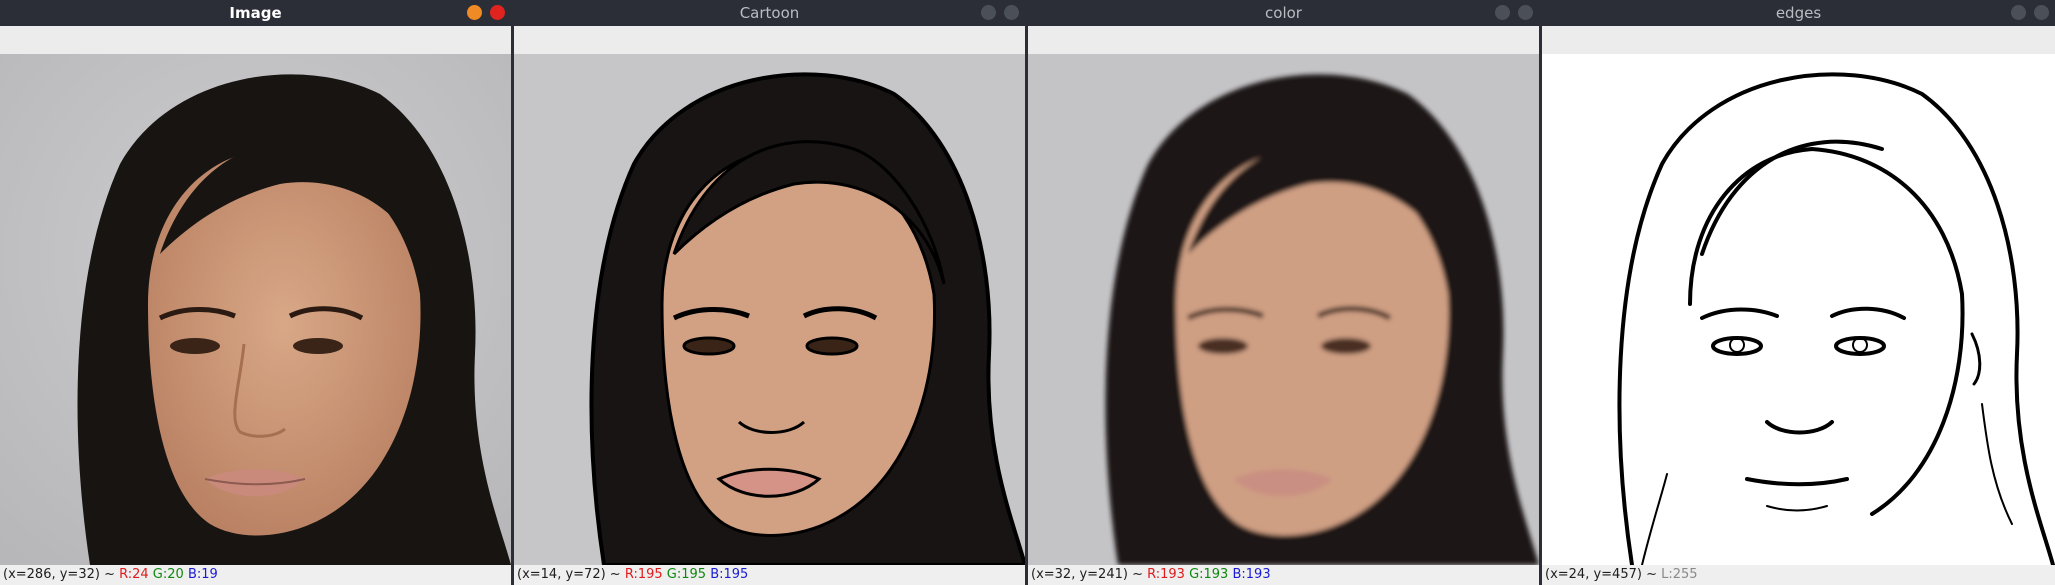 This screenshot has width=2055, height=585. Describe the element at coordinates (134, 574) in the screenshot. I see `status-red: R:24` at that location.